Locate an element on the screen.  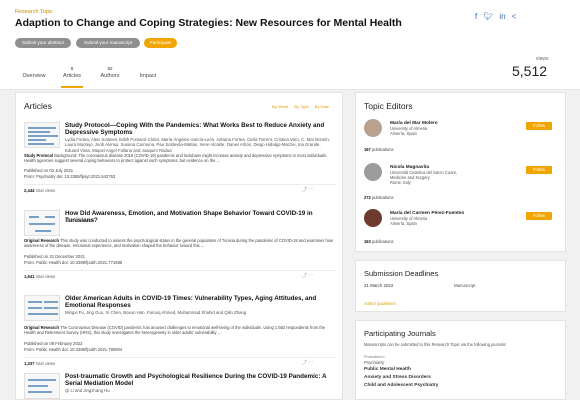
journals-heading: Participating Journals is located at coordinates (400, 333).